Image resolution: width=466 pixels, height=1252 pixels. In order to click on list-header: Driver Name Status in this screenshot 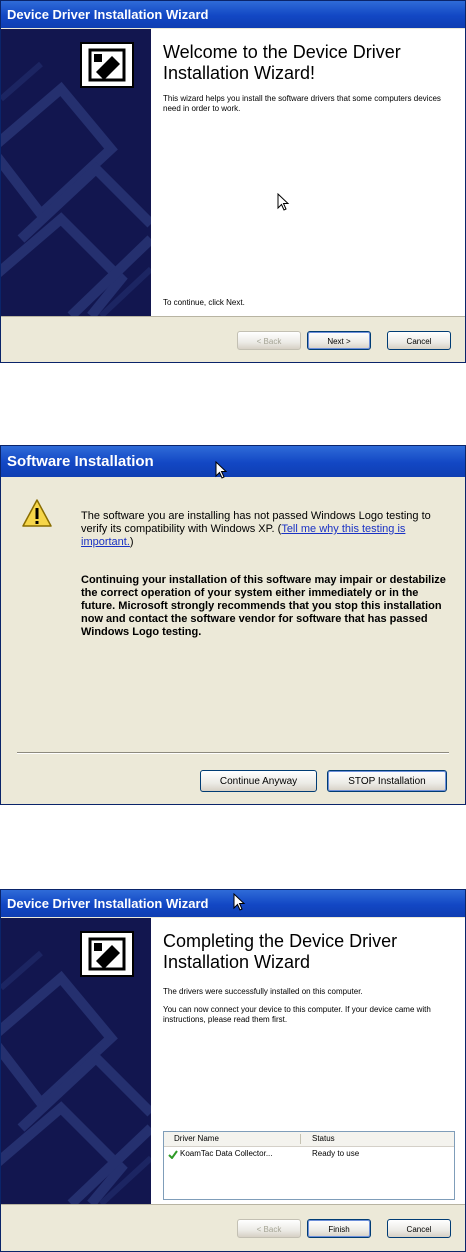, I will do `click(309, 1139)`.